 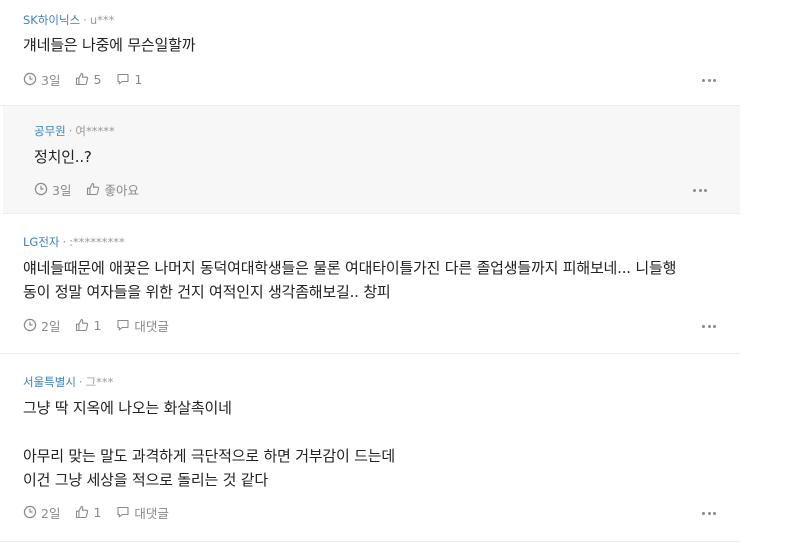 I want to click on author-name: :*********, so click(x=97, y=242).